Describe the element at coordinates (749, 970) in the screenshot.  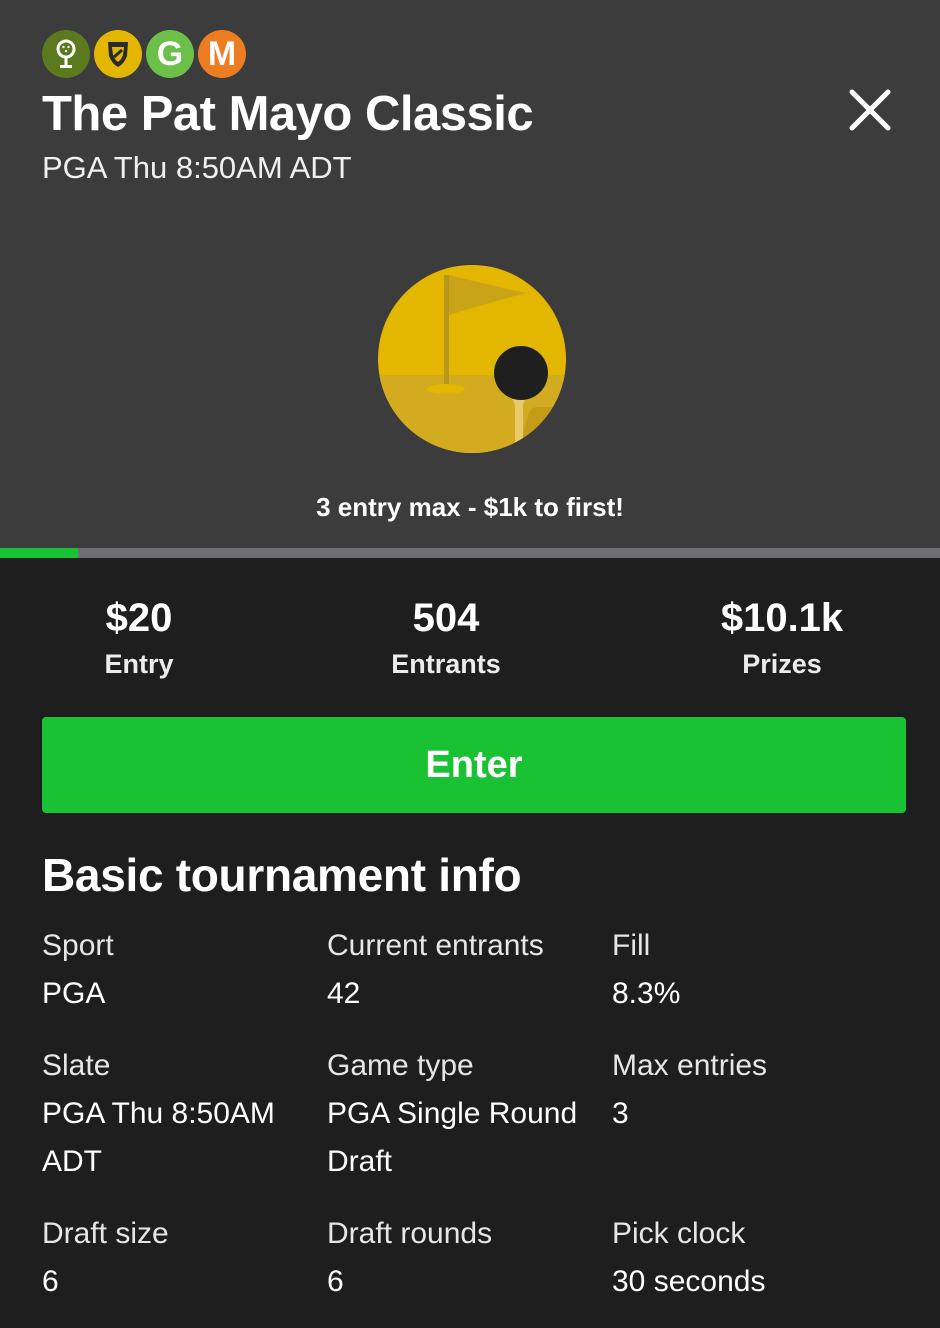
I see `info-fill: Fill 8.3%` at that location.